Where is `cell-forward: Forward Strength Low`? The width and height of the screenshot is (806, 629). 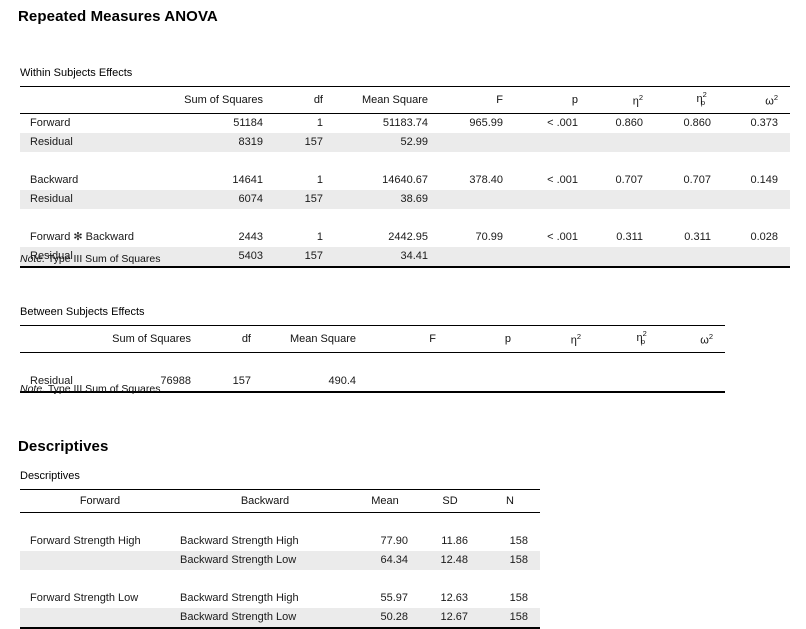
cell-forward: Forward Strength Low is located at coordinates (84, 598).